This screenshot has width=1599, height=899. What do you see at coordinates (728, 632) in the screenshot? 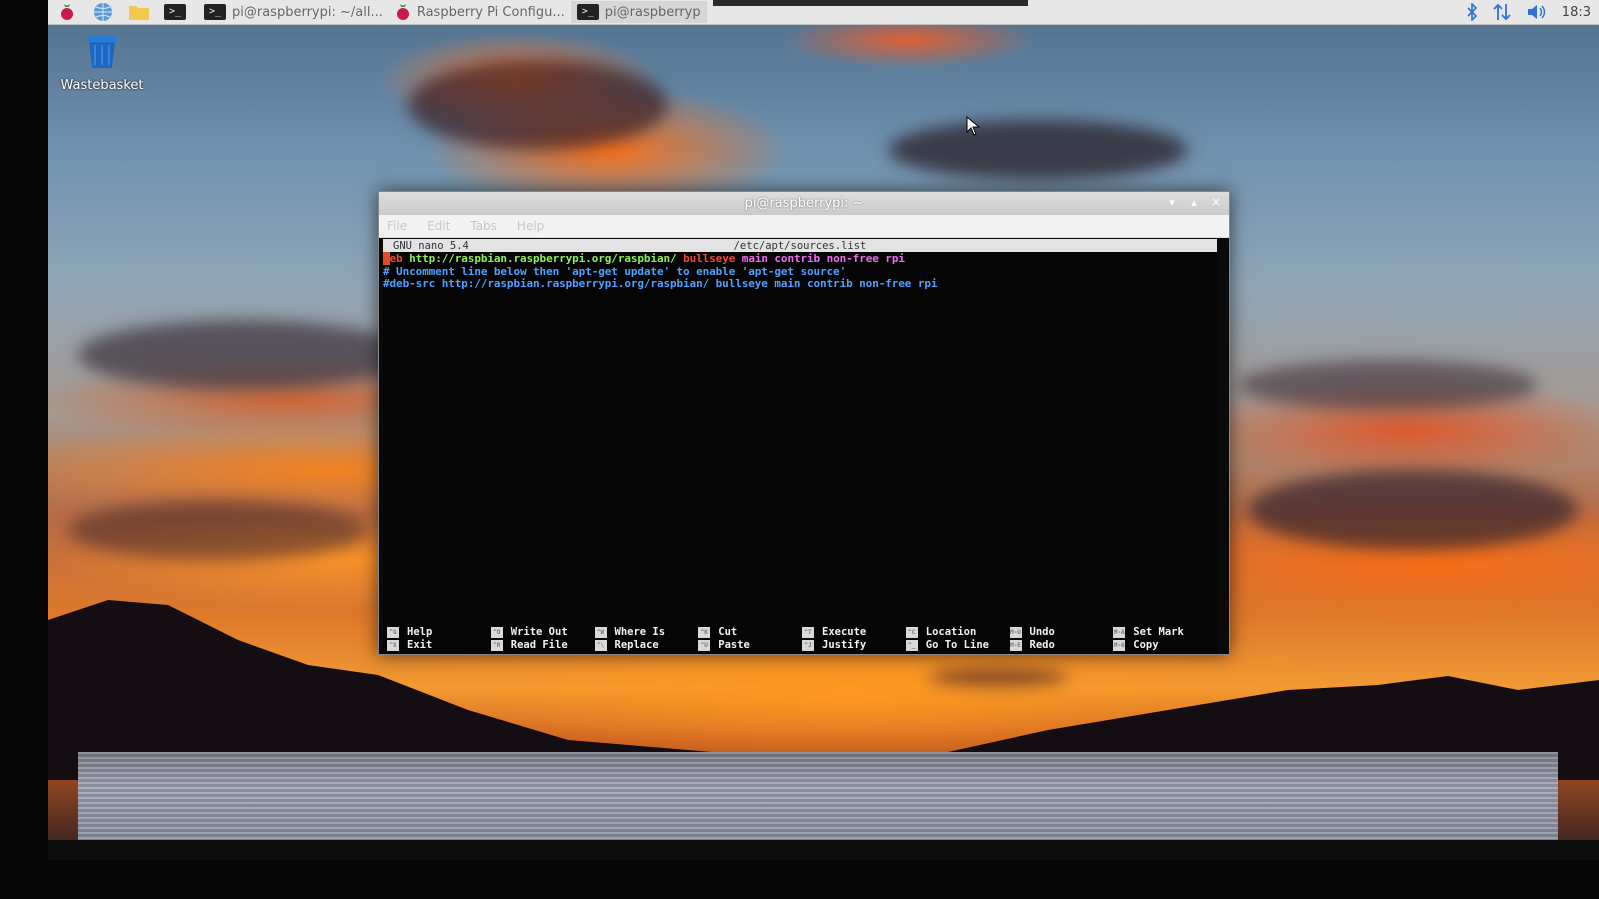
I see `shortcut-label: Cut` at bounding box center [728, 632].